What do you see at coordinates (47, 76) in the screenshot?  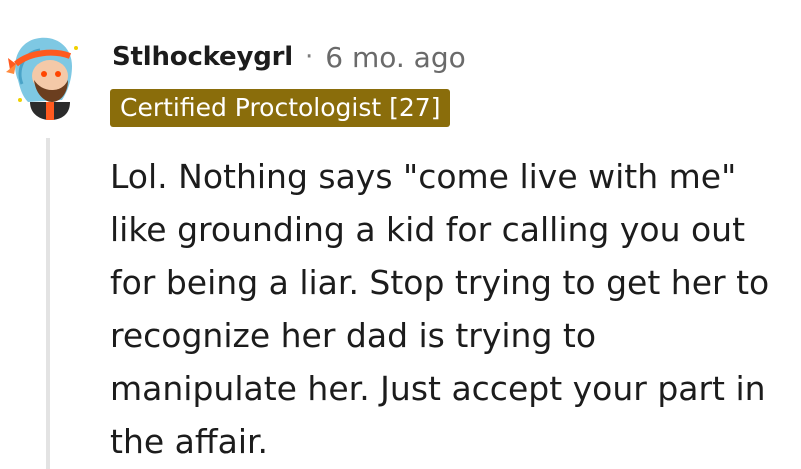 I see `user-avatar-icon` at bounding box center [47, 76].